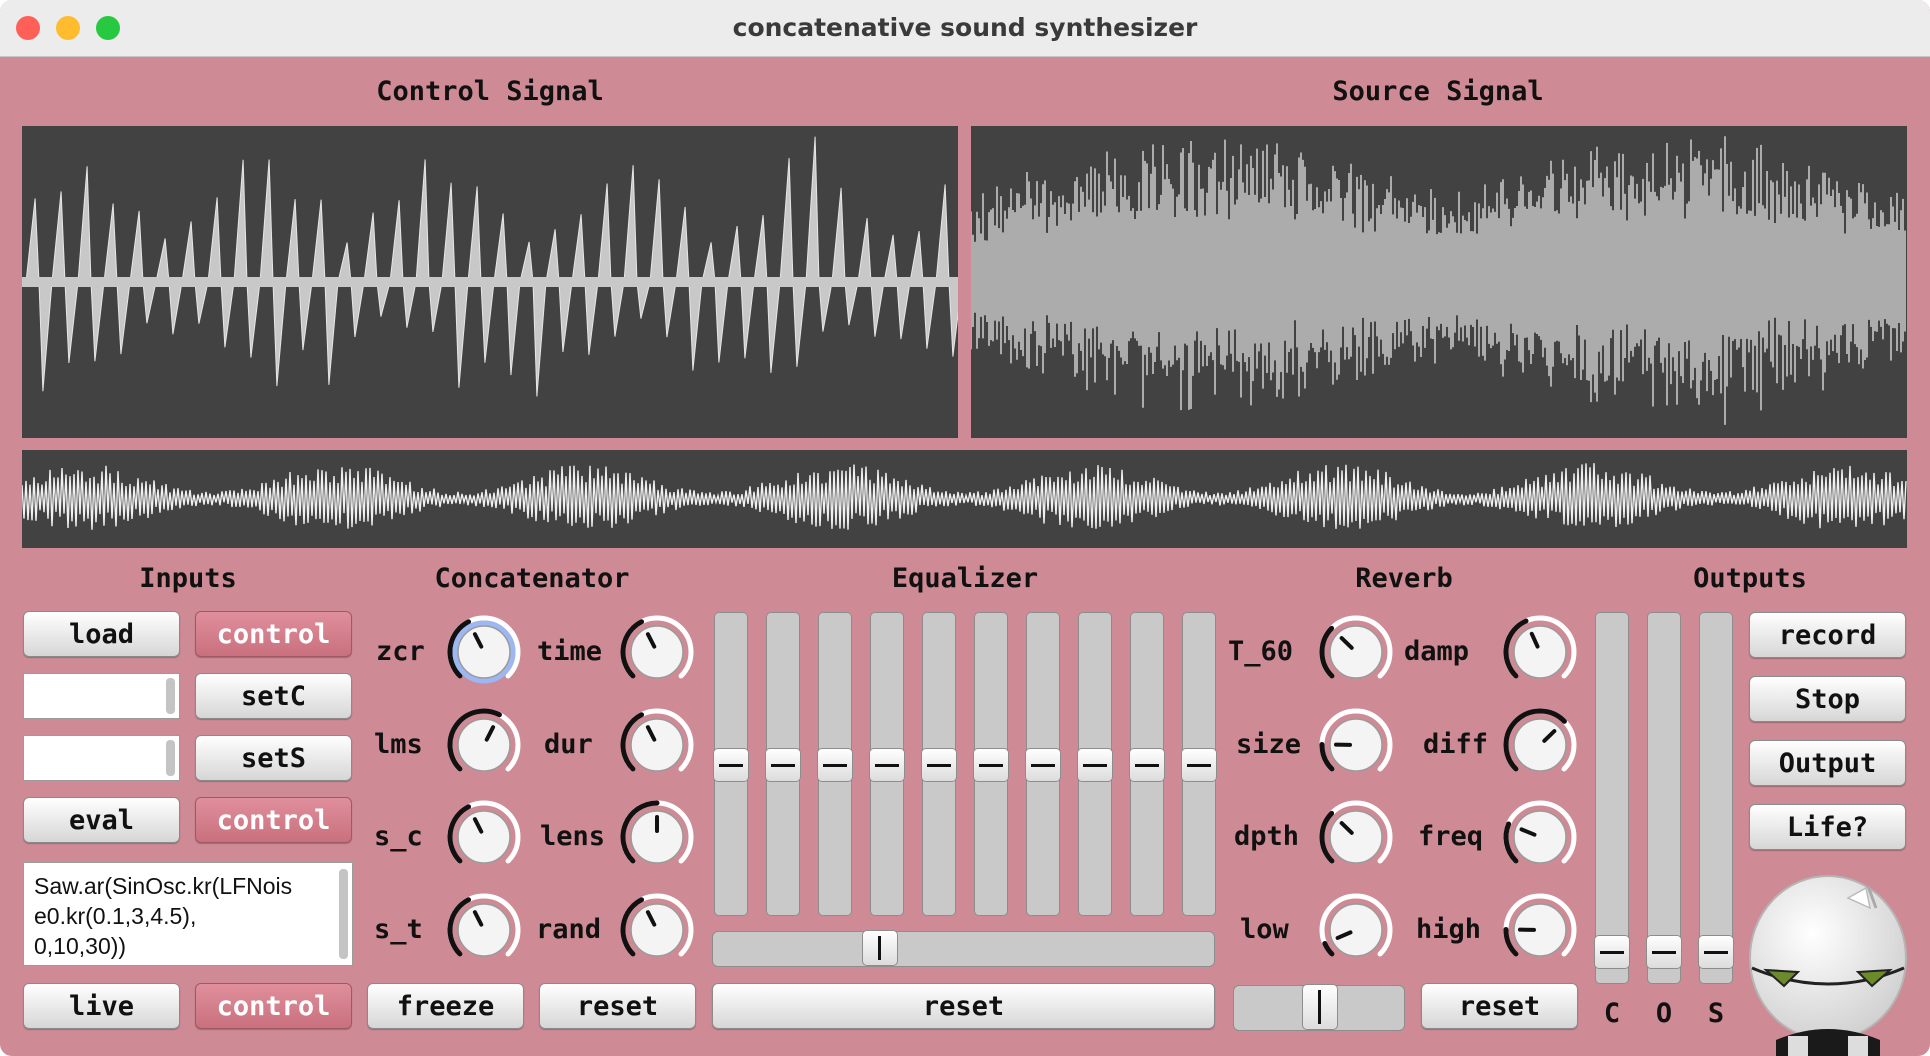  I want to click on time-knob, so click(657, 652).